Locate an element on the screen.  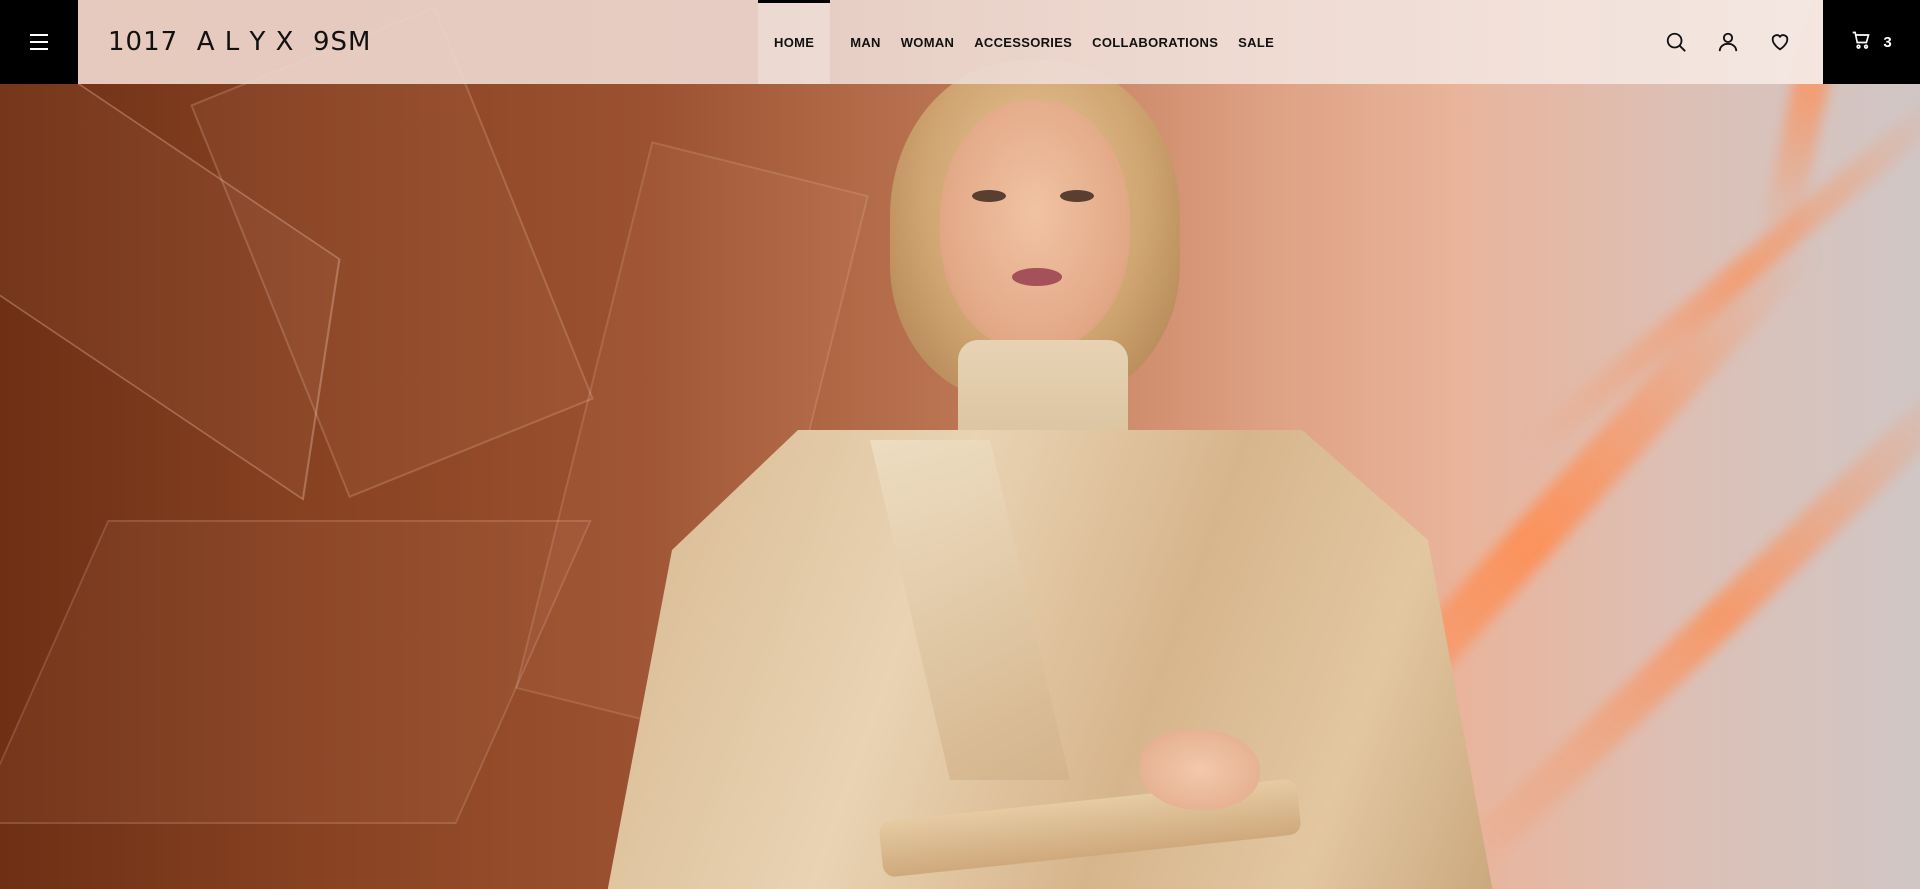
nav-item-home: HOME is located at coordinates (794, 42).